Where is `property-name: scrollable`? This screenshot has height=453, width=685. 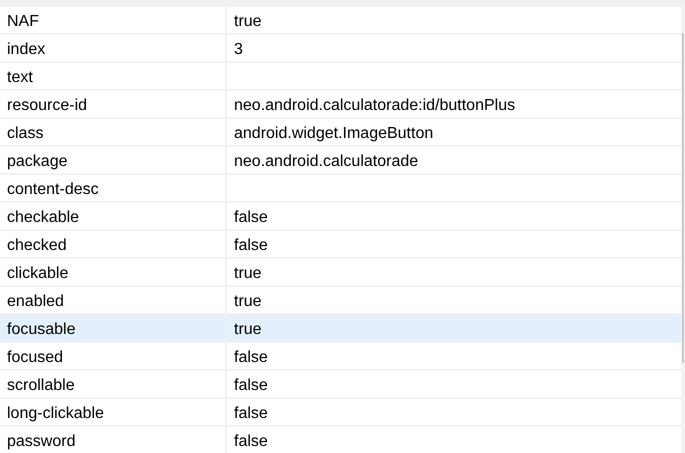 property-name: scrollable is located at coordinates (41, 385).